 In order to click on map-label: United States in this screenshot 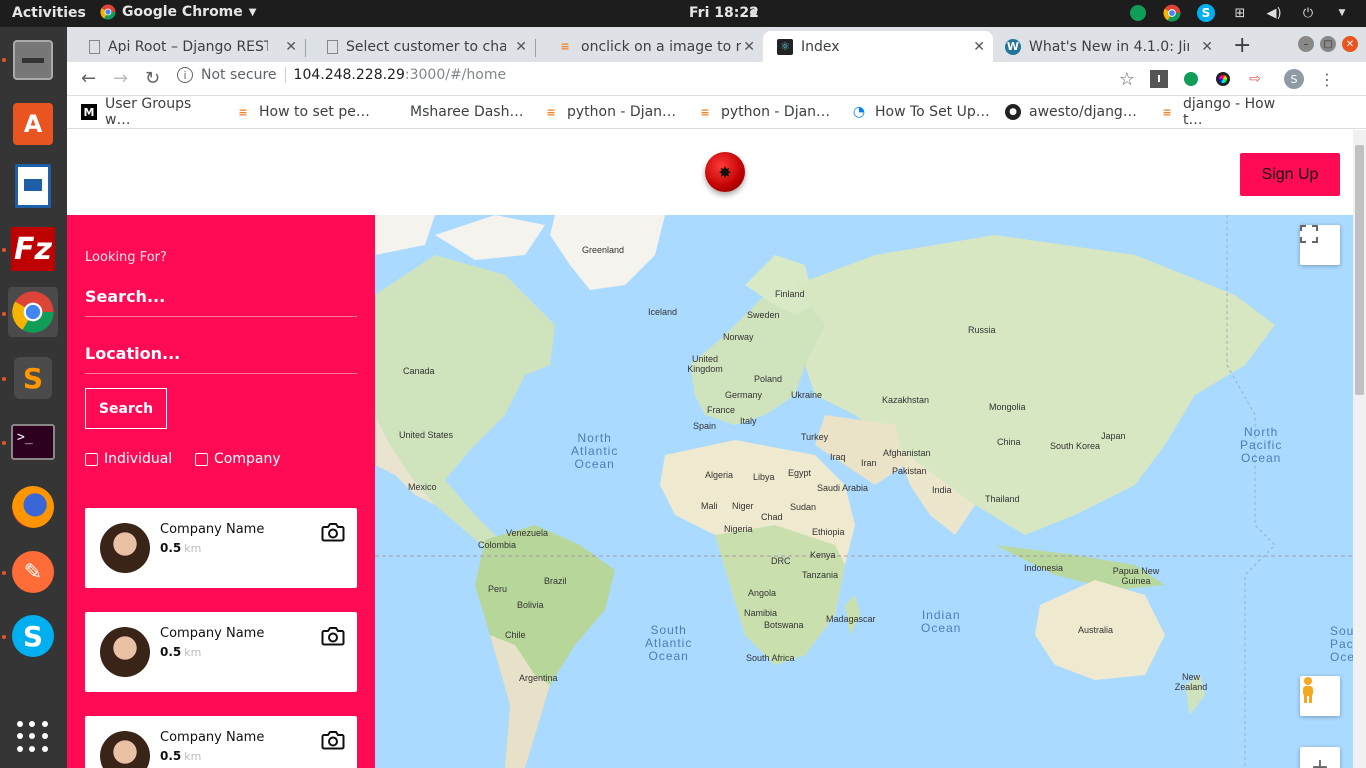, I will do `click(426, 435)`.